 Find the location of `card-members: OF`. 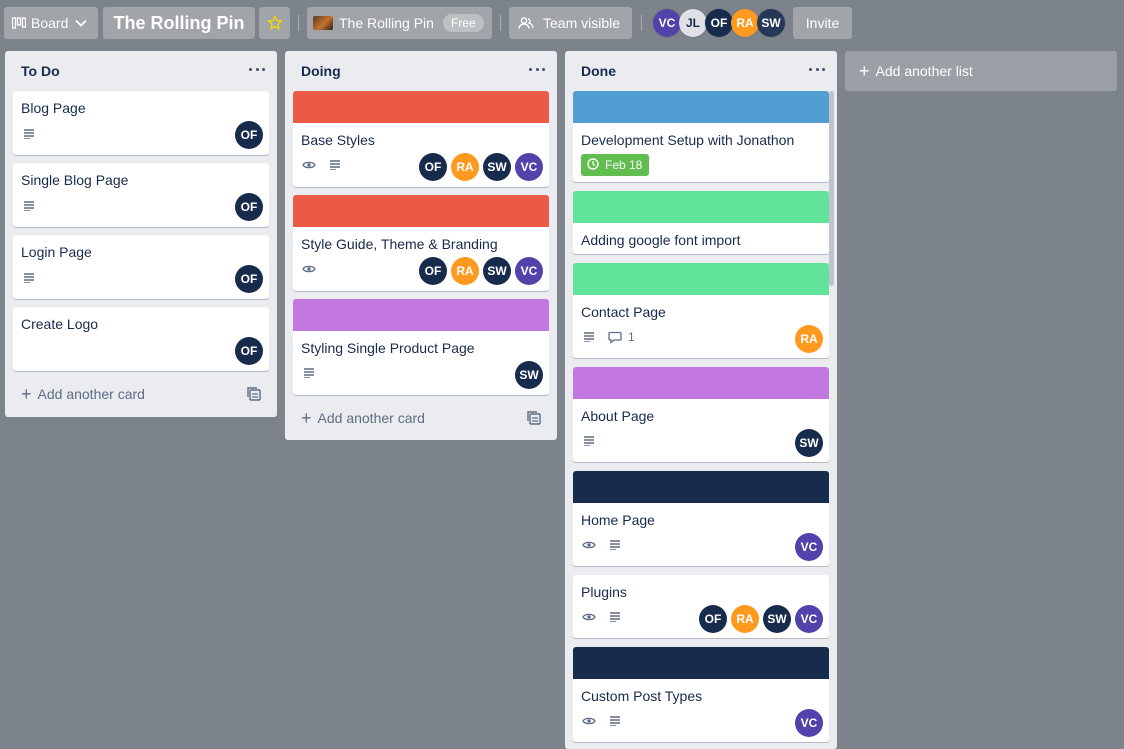

card-members: OF is located at coordinates (247, 351).